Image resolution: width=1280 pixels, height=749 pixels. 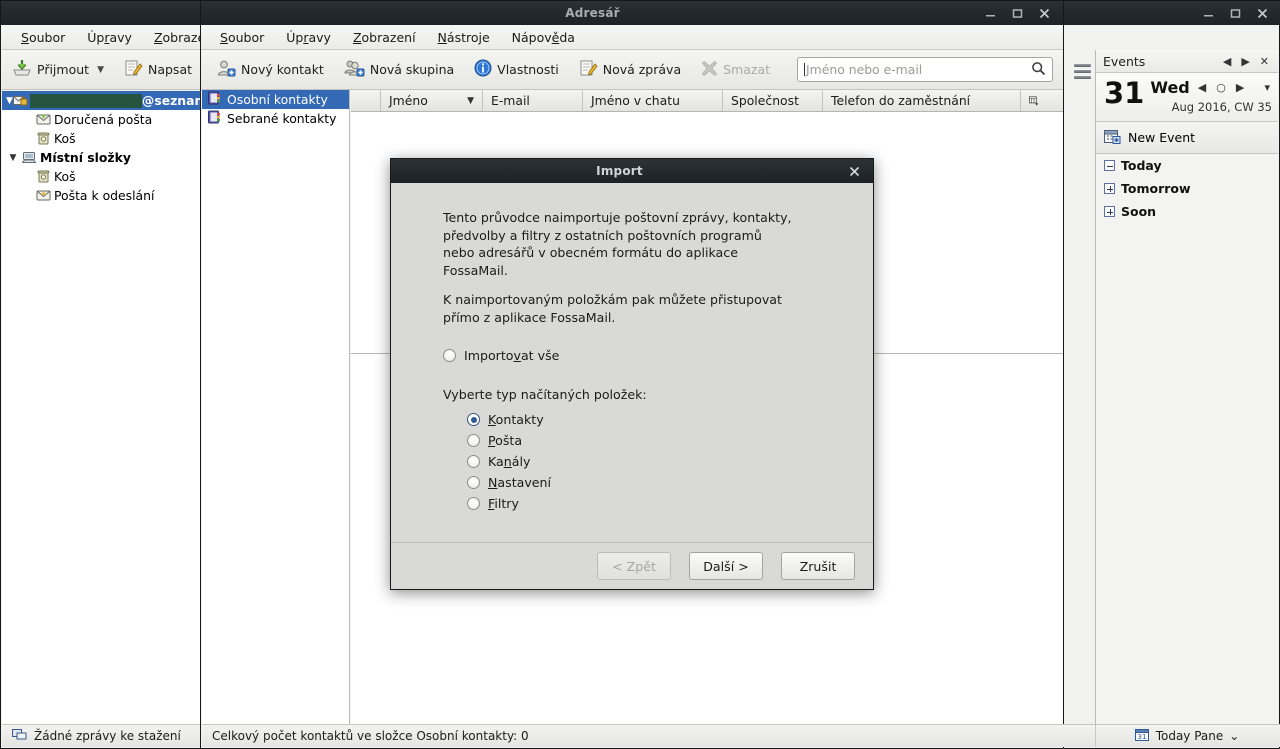 I want to click on folder-row-trash-account: Koš, so click(x=101, y=138).